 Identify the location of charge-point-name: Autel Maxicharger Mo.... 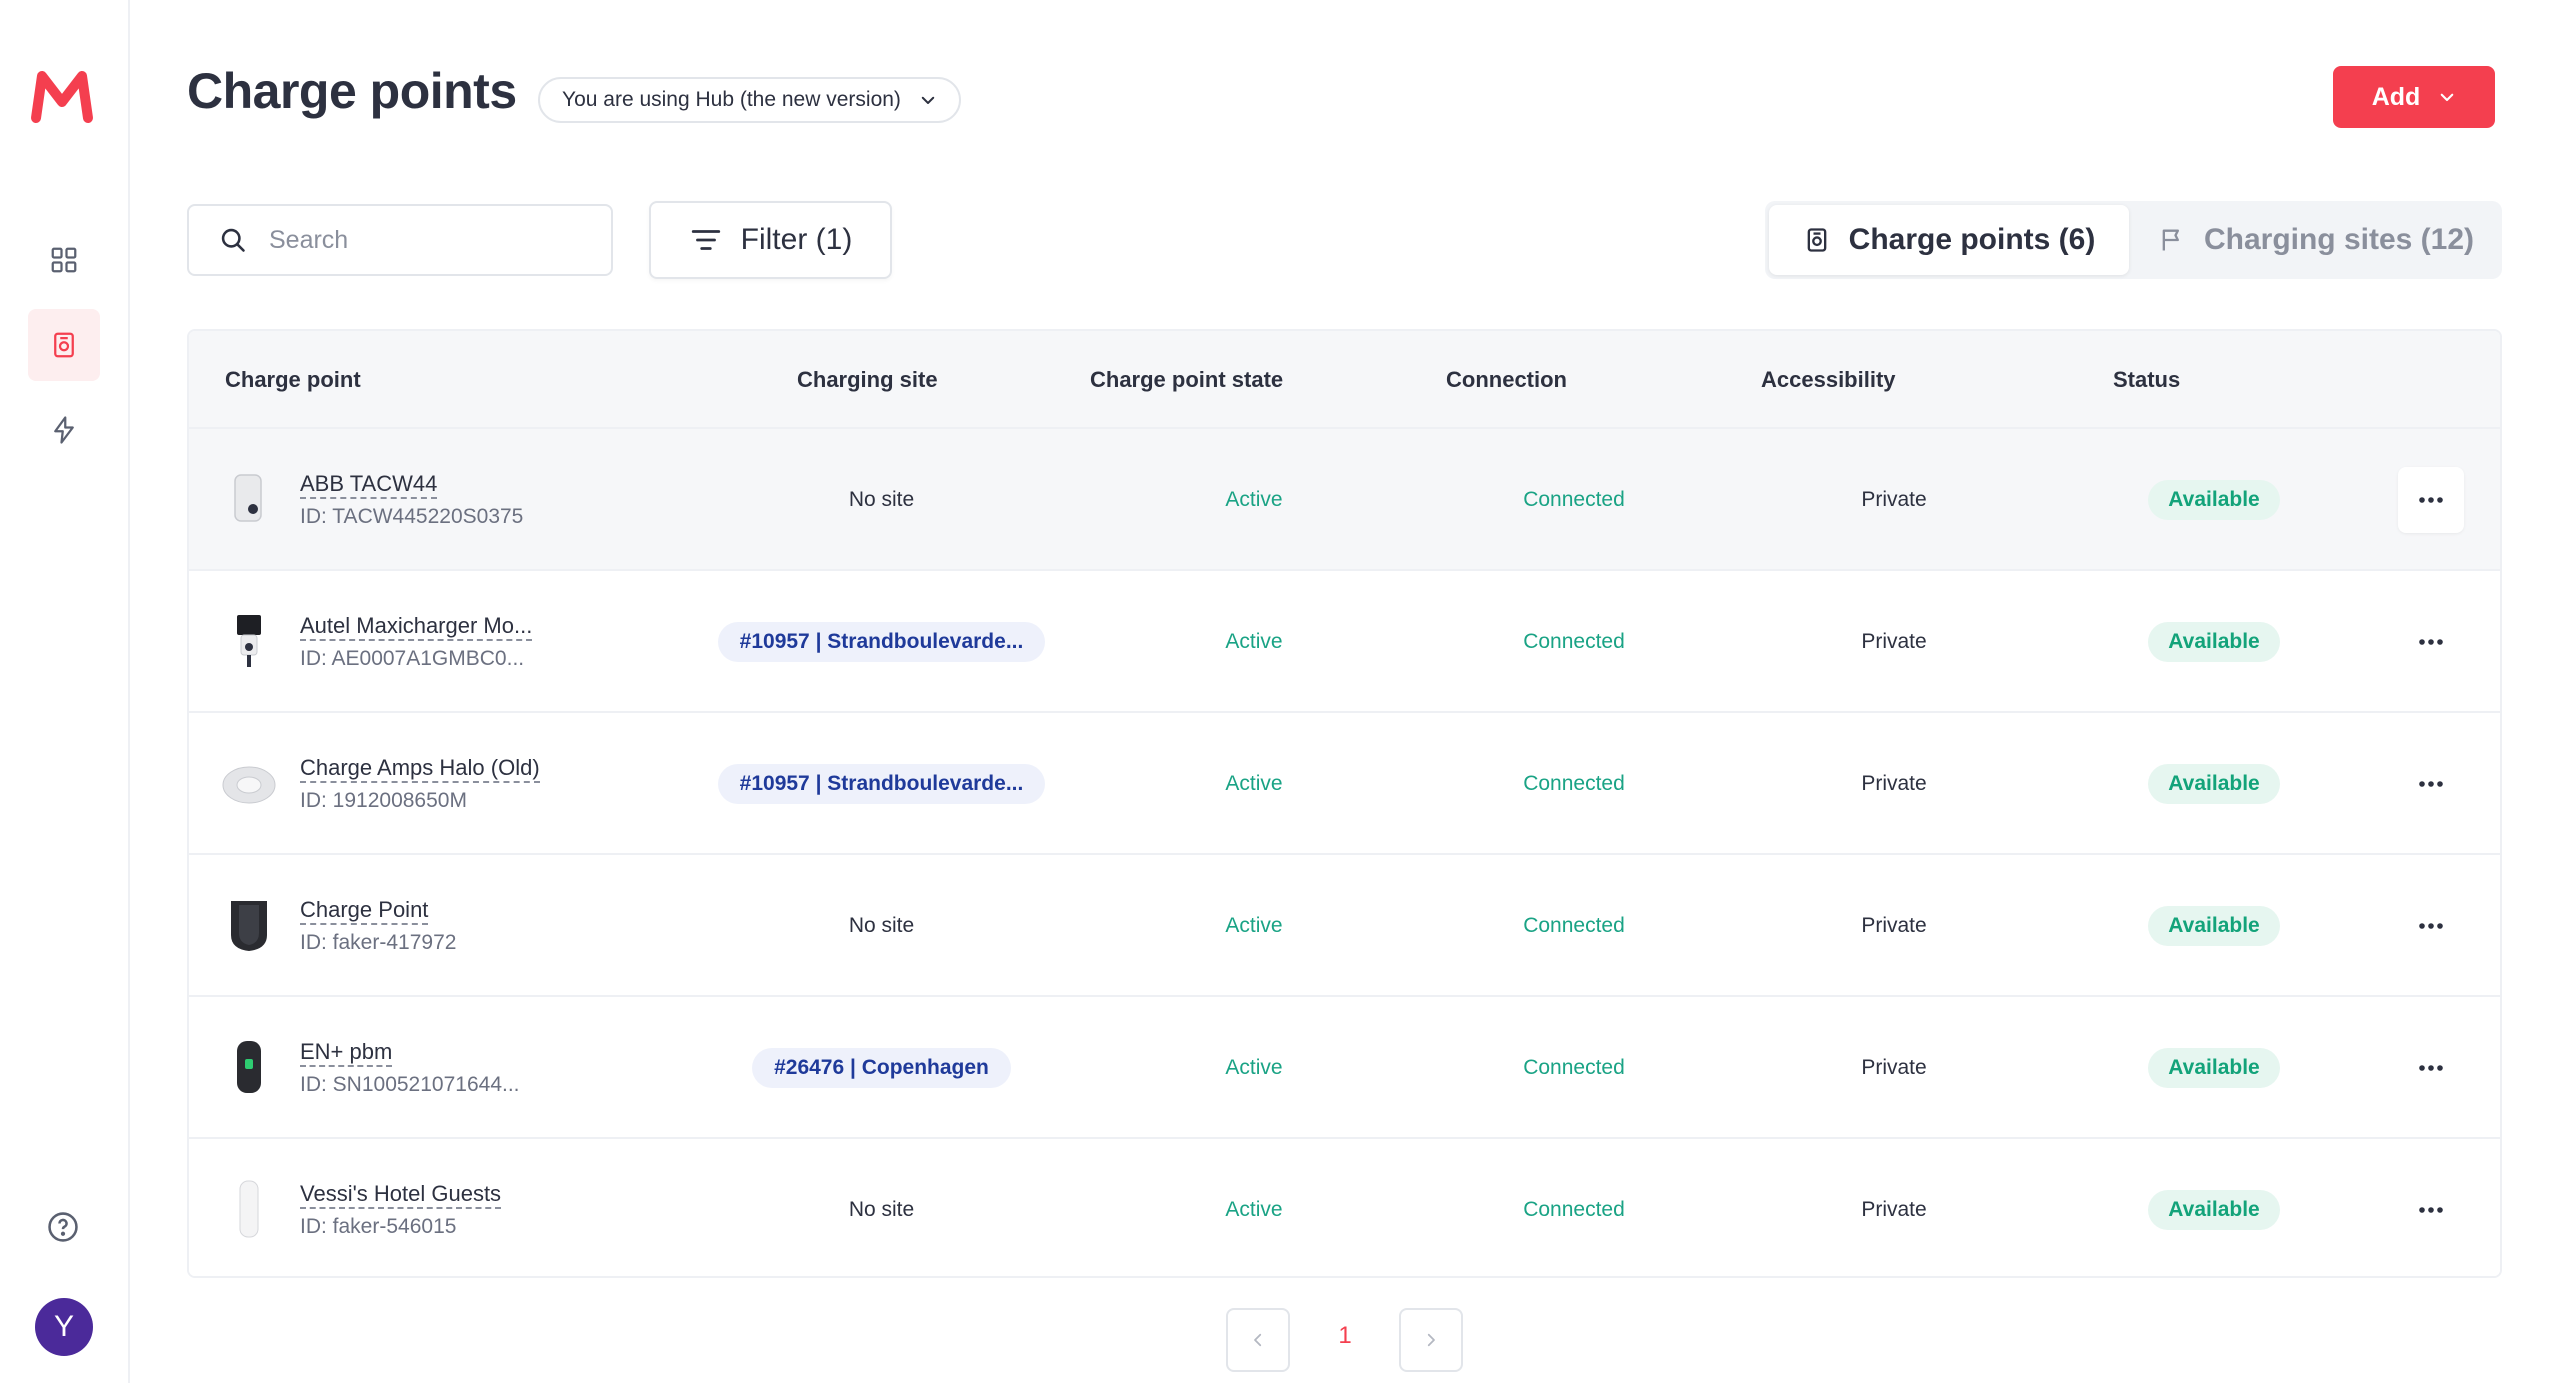
(416, 627).